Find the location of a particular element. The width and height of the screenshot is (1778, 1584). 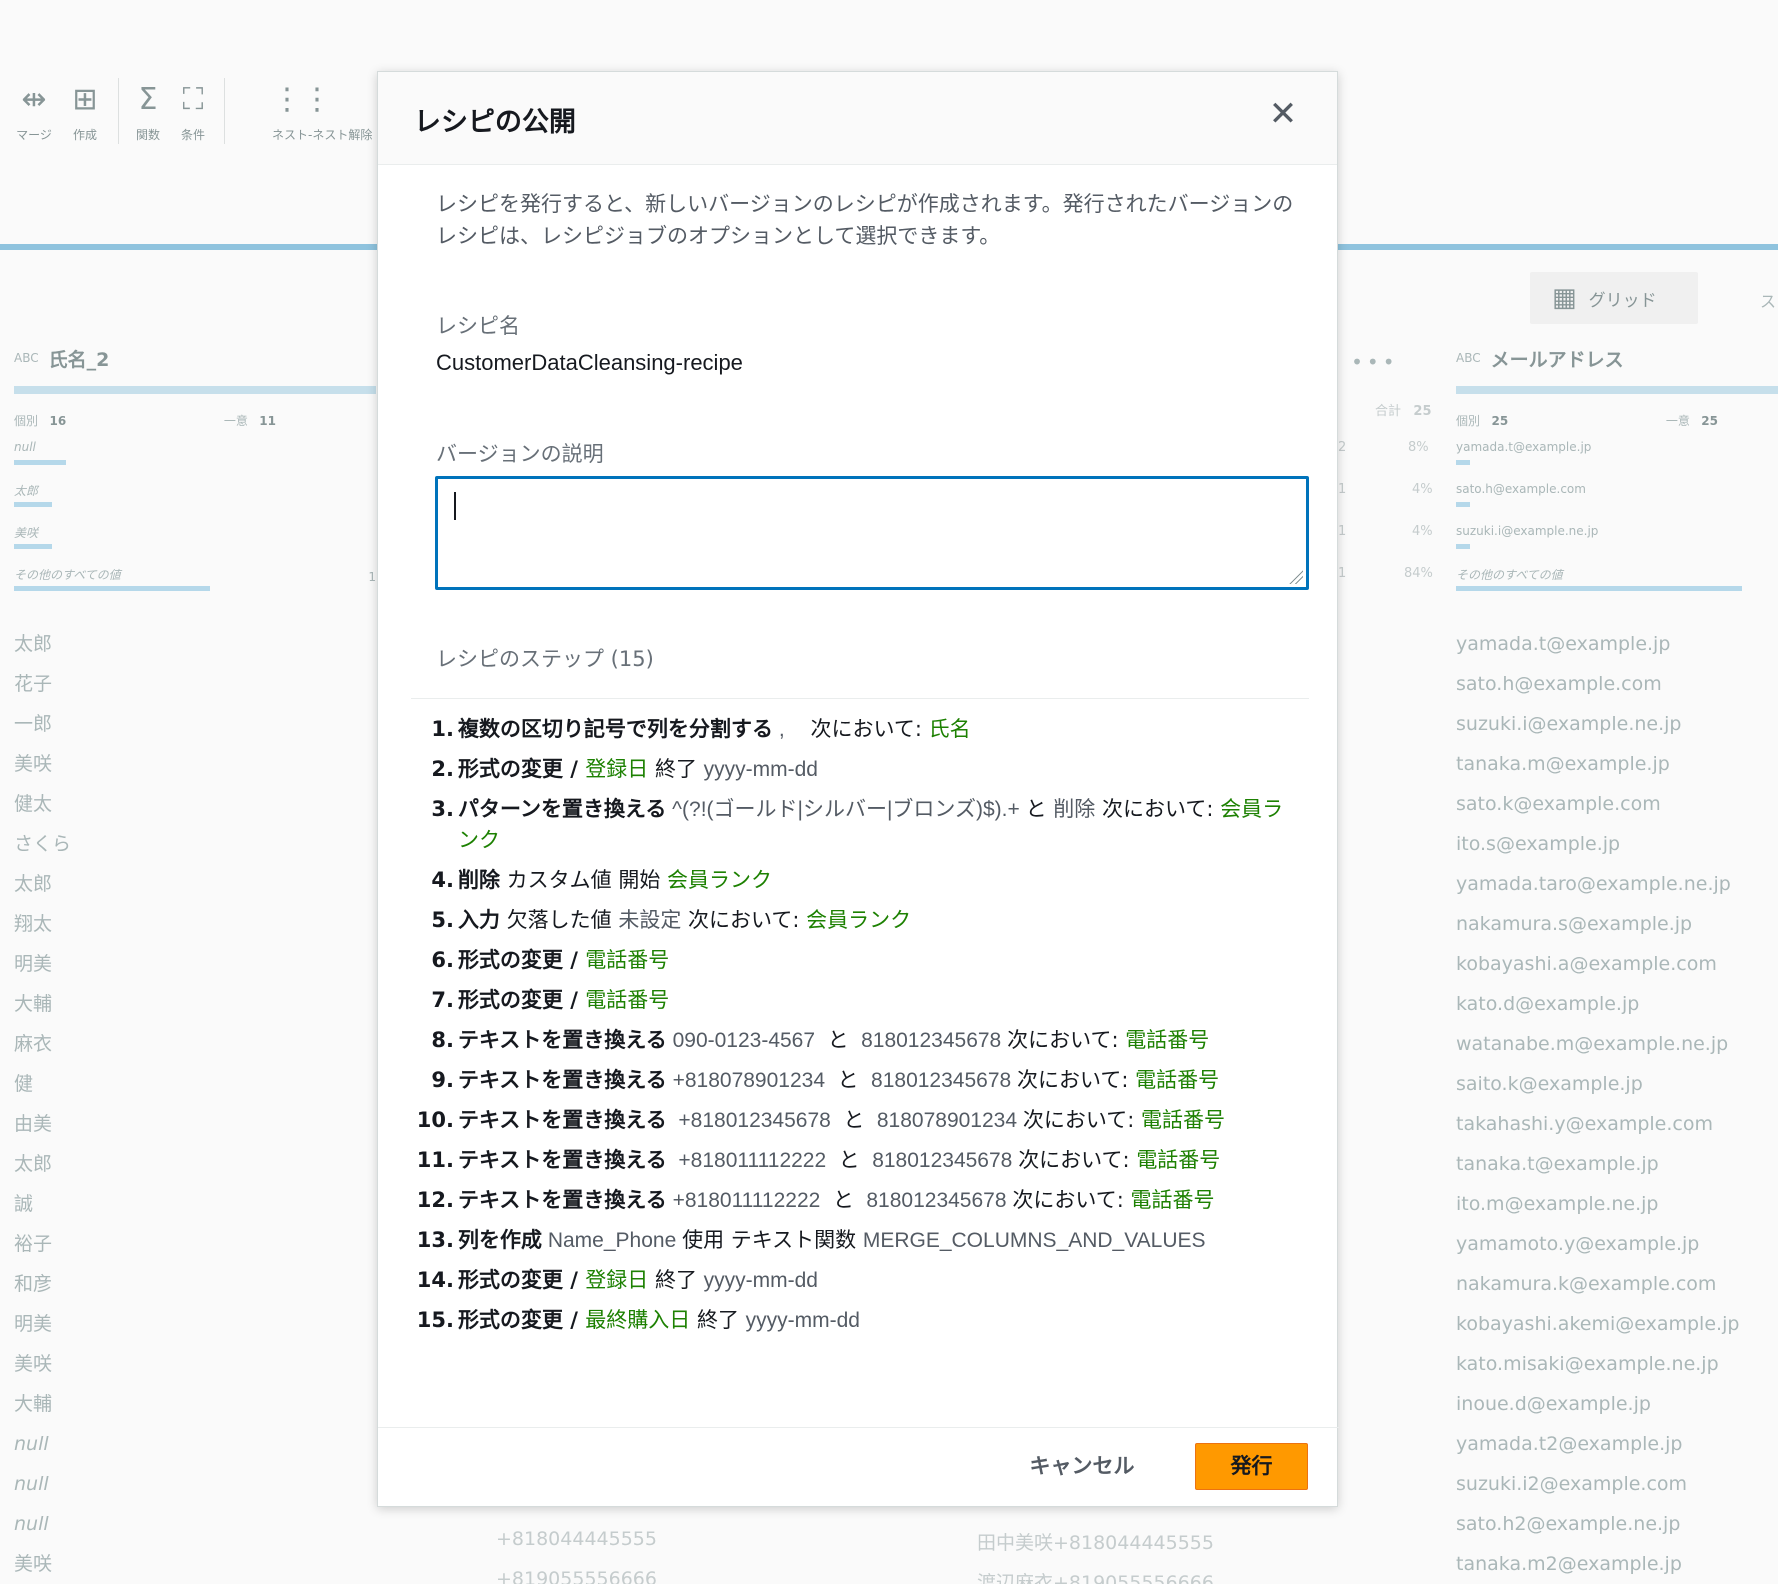

dialog-header: レシピの公開 ✕ is located at coordinates (857, 118).